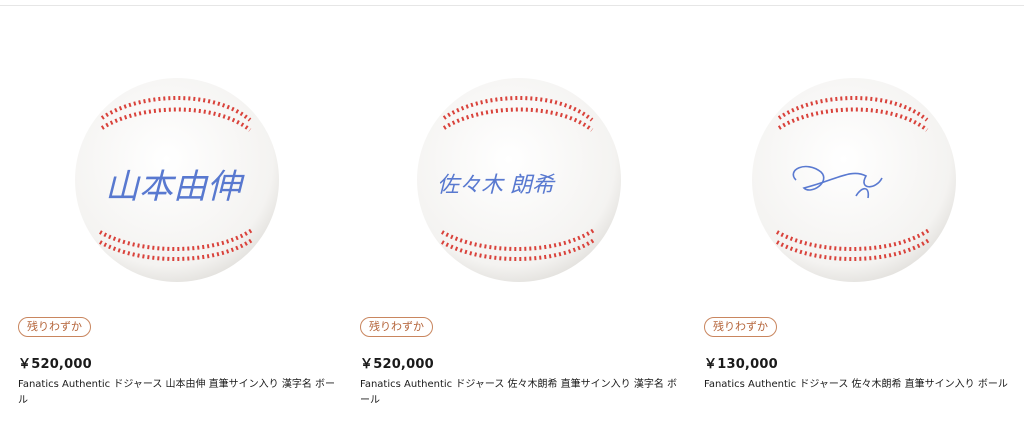 The height and width of the screenshot is (422, 1024). Describe the element at coordinates (741, 364) in the screenshot. I see `product-price: ￥130,000` at that location.